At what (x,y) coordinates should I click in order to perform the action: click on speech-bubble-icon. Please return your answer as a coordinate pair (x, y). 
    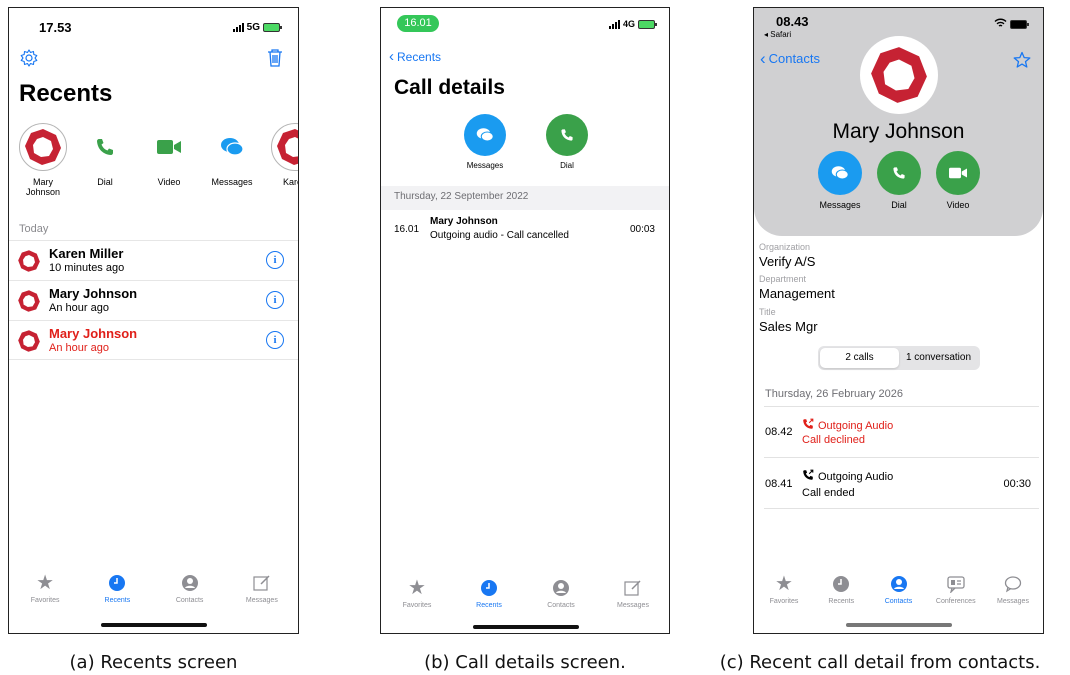
    Looking at the image, I should click on (1013, 584).